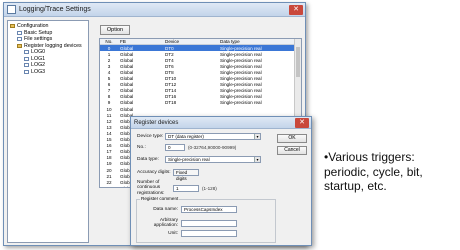 Image resolution: width=460 pixels, height=250 pixels. What do you see at coordinates (171, 79) in the screenshot?
I see `table-cell: DT10` at bounding box center [171, 79].